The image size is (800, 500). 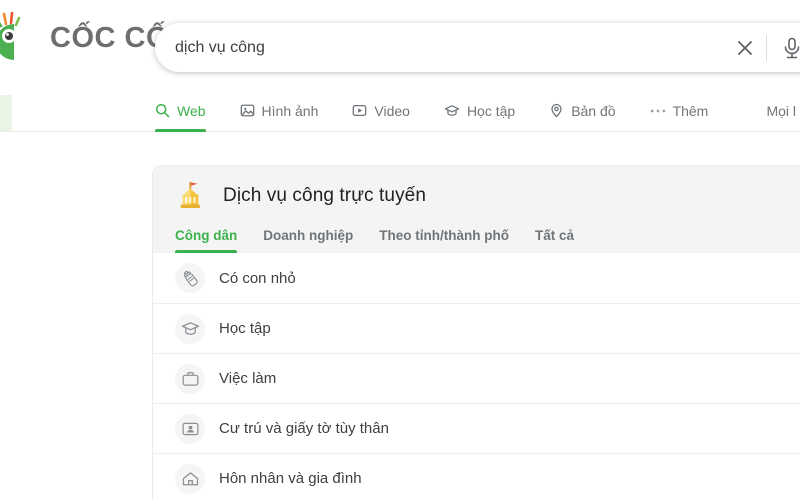 I want to click on sub-tab-by-province-label: Theo tỉnh/thành phố, so click(x=444, y=235).